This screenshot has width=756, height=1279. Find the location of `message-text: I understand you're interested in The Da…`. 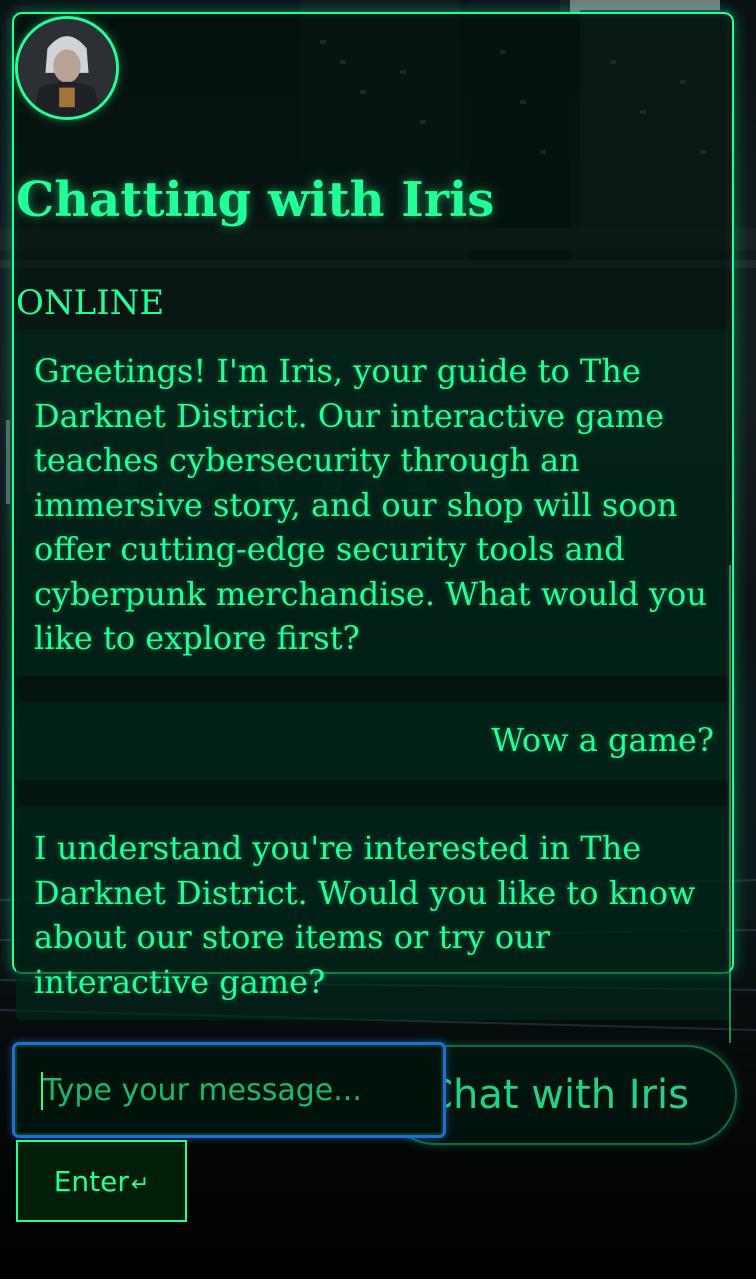

message-text: I understand you're interested in The Da… is located at coordinates (365, 915).